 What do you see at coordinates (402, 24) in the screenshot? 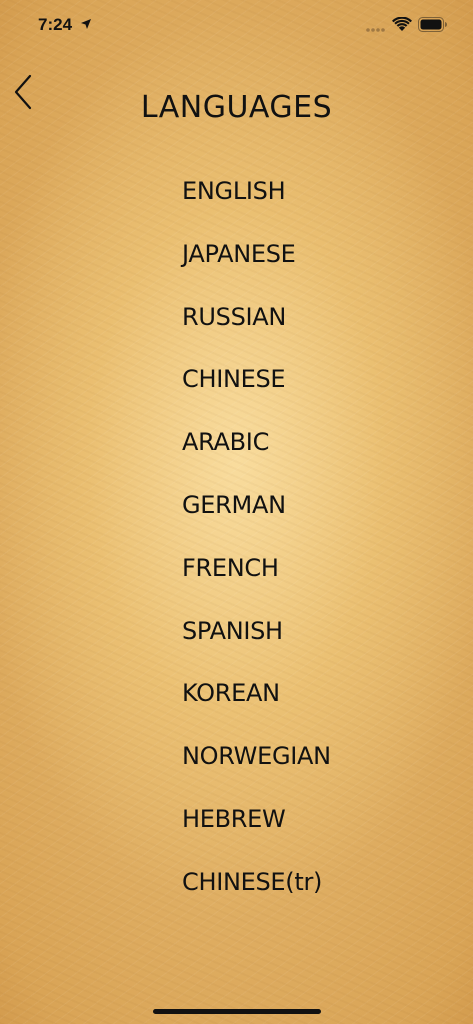
I see `wifi-icon` at bounding box center [402, 24].